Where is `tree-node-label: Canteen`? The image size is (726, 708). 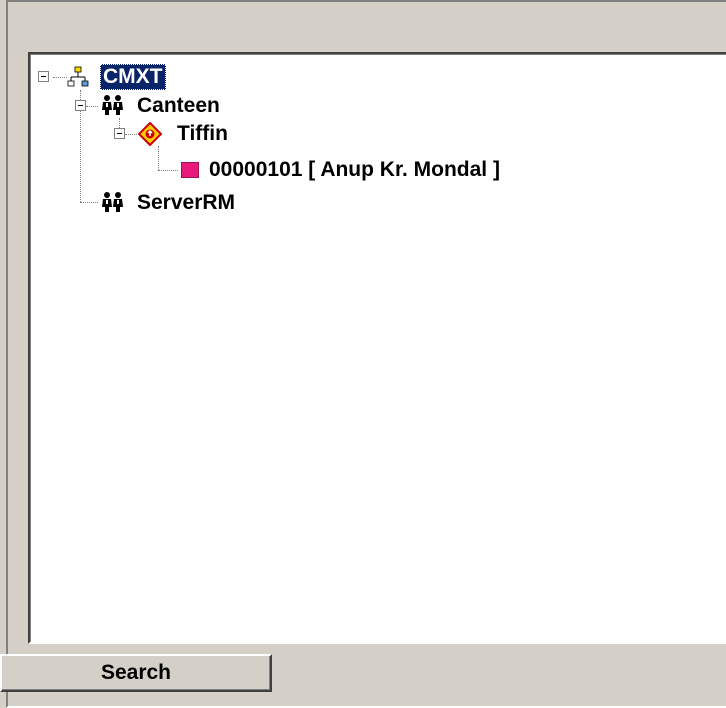
tree-node-label: Canteen is located at coordinates (178, 106).